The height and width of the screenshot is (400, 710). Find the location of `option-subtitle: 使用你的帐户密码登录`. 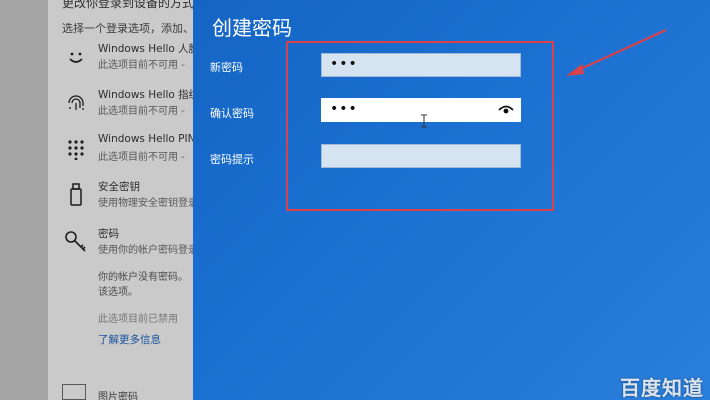

option-subtitle: 使用你的帐户密码登录 is located at coordinates (145, 250).